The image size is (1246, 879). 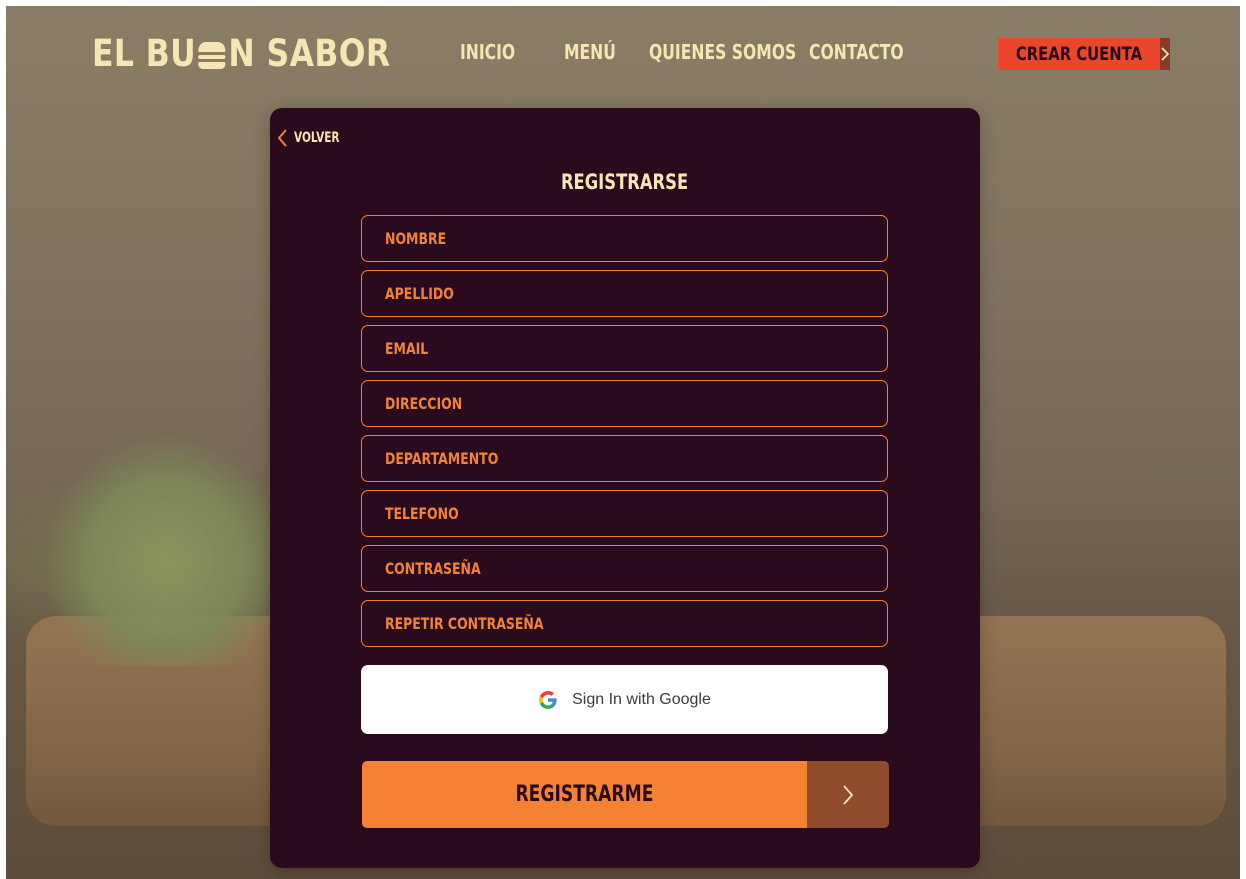 What do you see at coordinates (625, 182) in the screenshot?
I see `form-title: REGISTRARSE` at bounding box center [625, 182].